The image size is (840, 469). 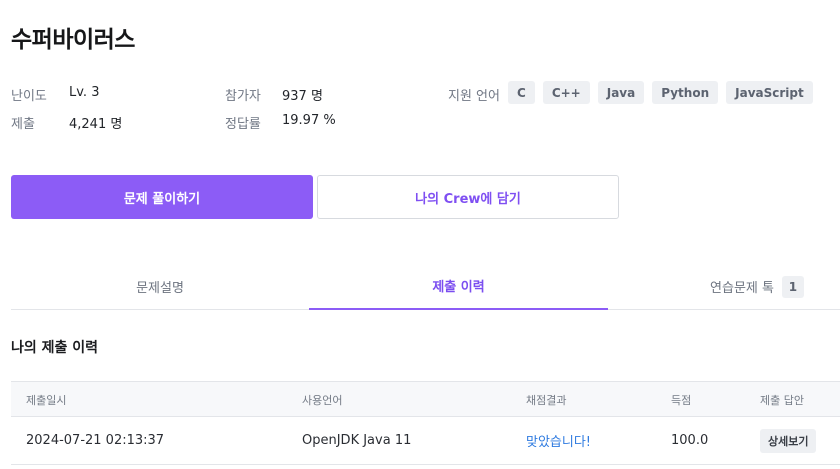 I want to click on tab-practice-talk: 연습문제 톡 1, so click(x=724, y=286).